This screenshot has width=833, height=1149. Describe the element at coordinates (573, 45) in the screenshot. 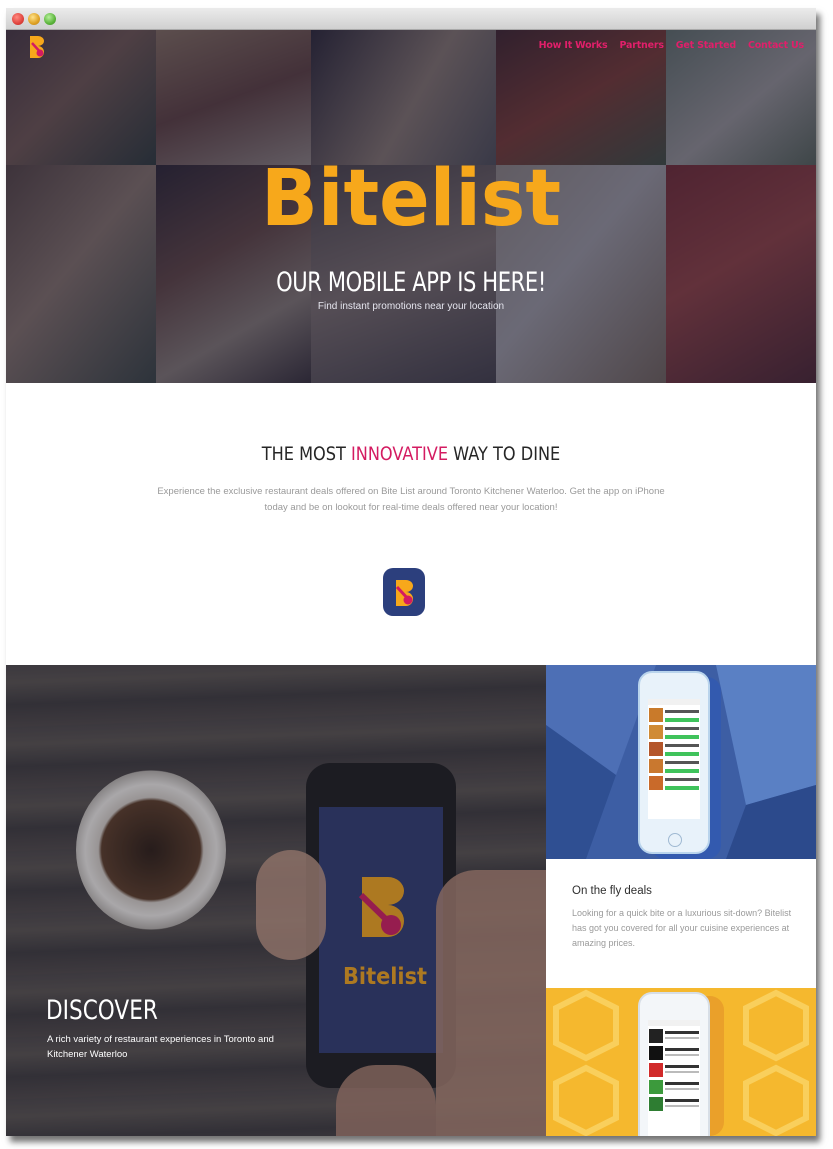

I see `nav-link-how-it-works: How It Works` at that location.